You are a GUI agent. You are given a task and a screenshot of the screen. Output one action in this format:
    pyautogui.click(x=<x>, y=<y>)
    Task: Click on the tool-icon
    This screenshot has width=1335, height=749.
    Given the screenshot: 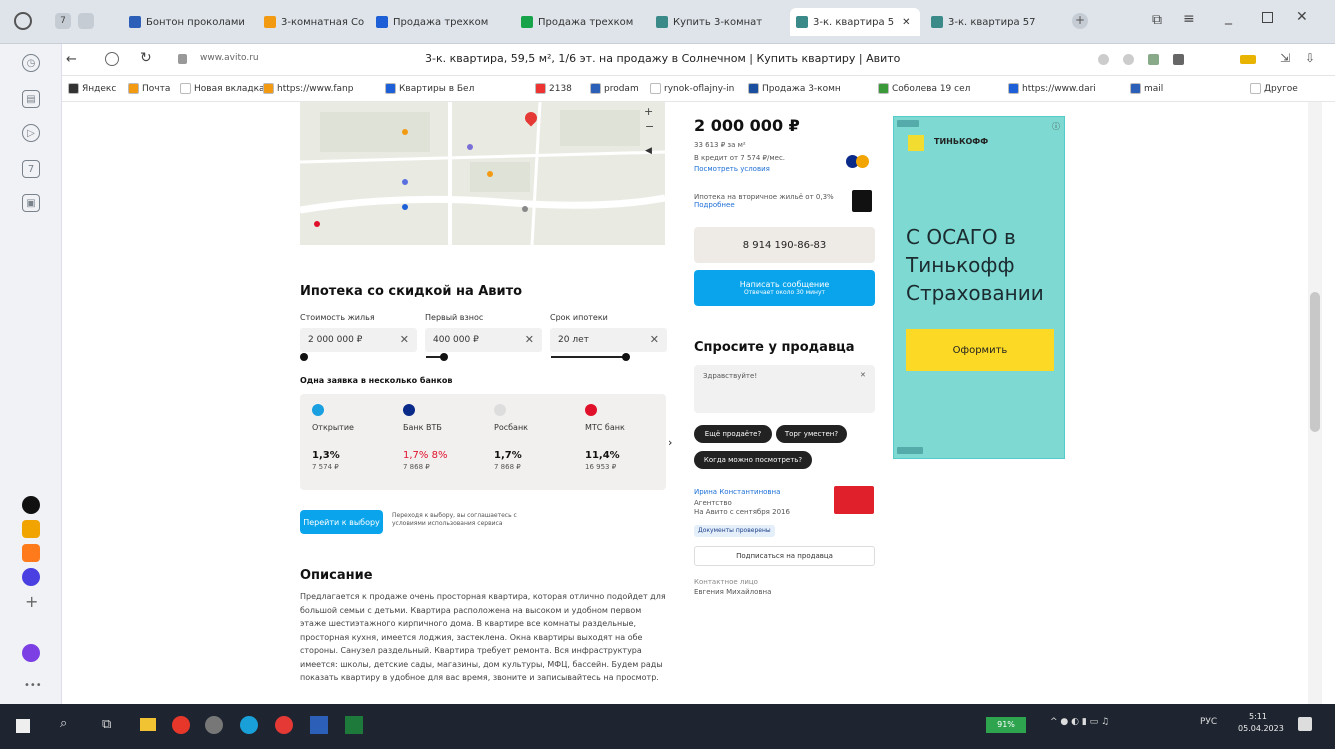 What is the action you would take?
    pyautogui.click(x=214, y=725)
    